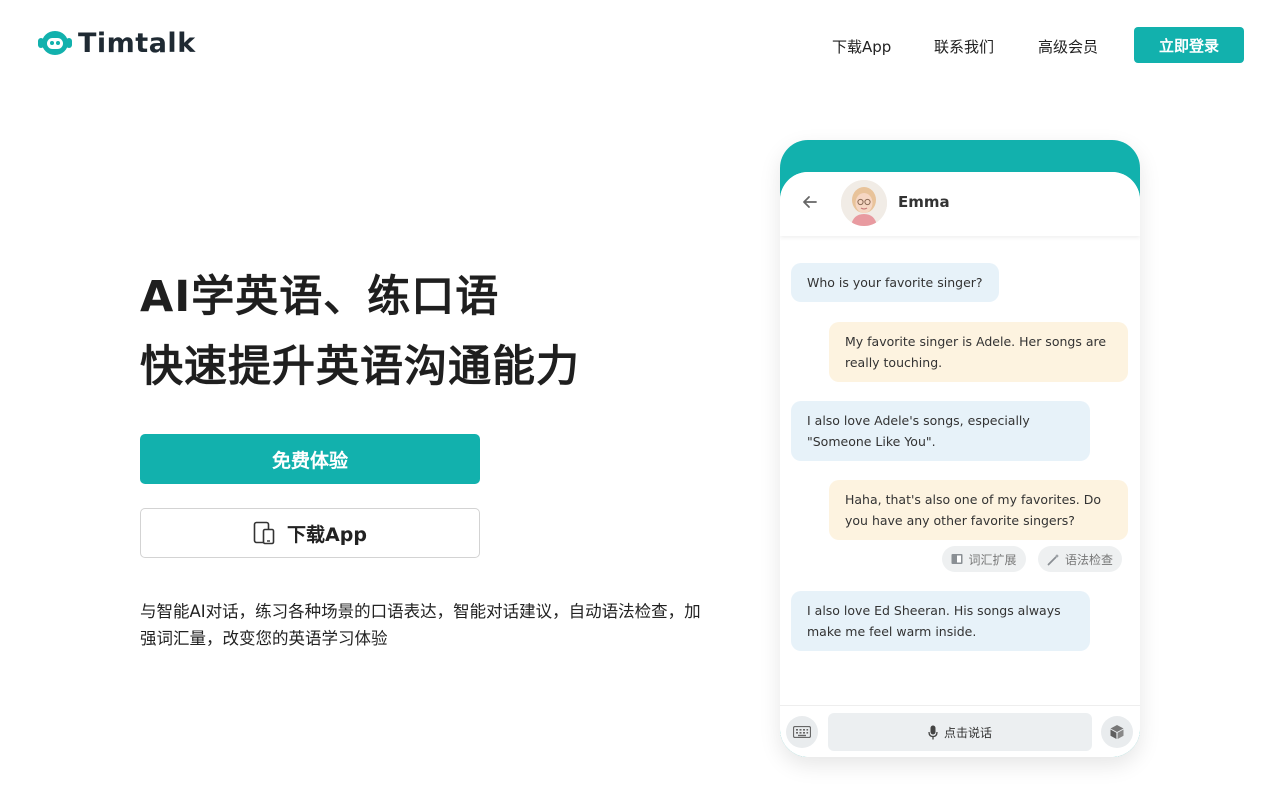  I want to click on login-button: 立即登录, so click(1189, 45).